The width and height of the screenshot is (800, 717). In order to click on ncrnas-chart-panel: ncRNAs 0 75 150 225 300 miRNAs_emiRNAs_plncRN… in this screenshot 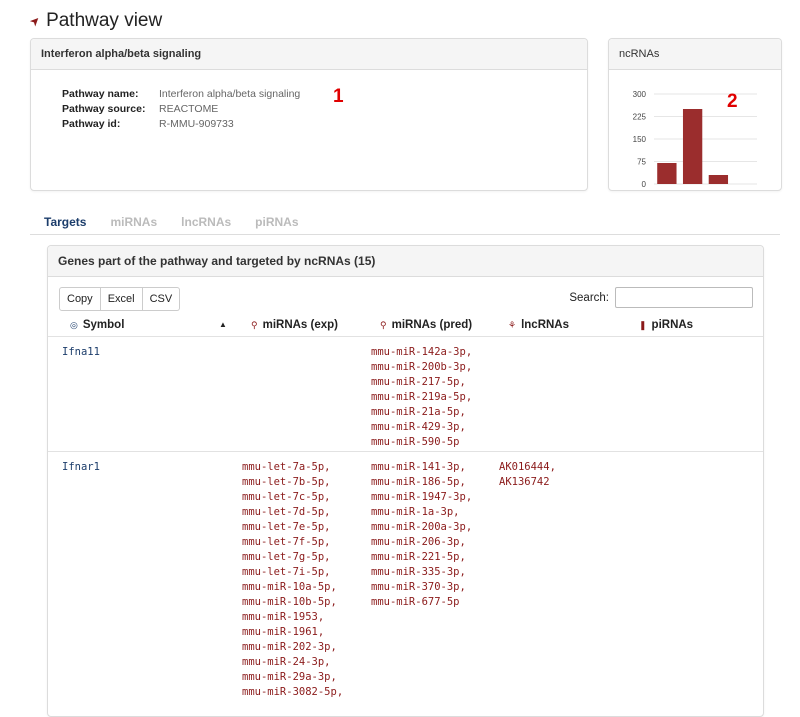, I will do `click(695, 114)`.